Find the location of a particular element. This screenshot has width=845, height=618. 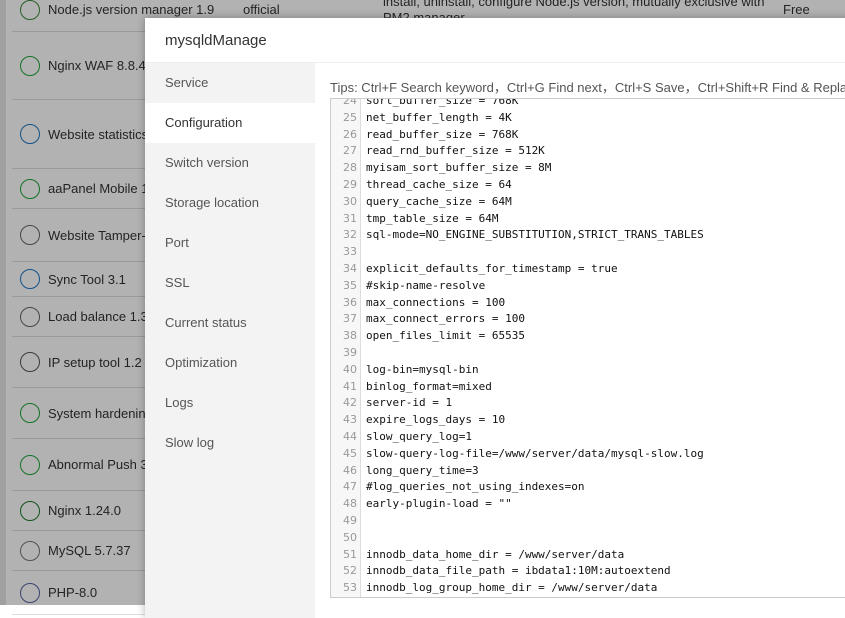

code-line: 25 net_buffer_length = 4K is located at coordinates (588, 118).